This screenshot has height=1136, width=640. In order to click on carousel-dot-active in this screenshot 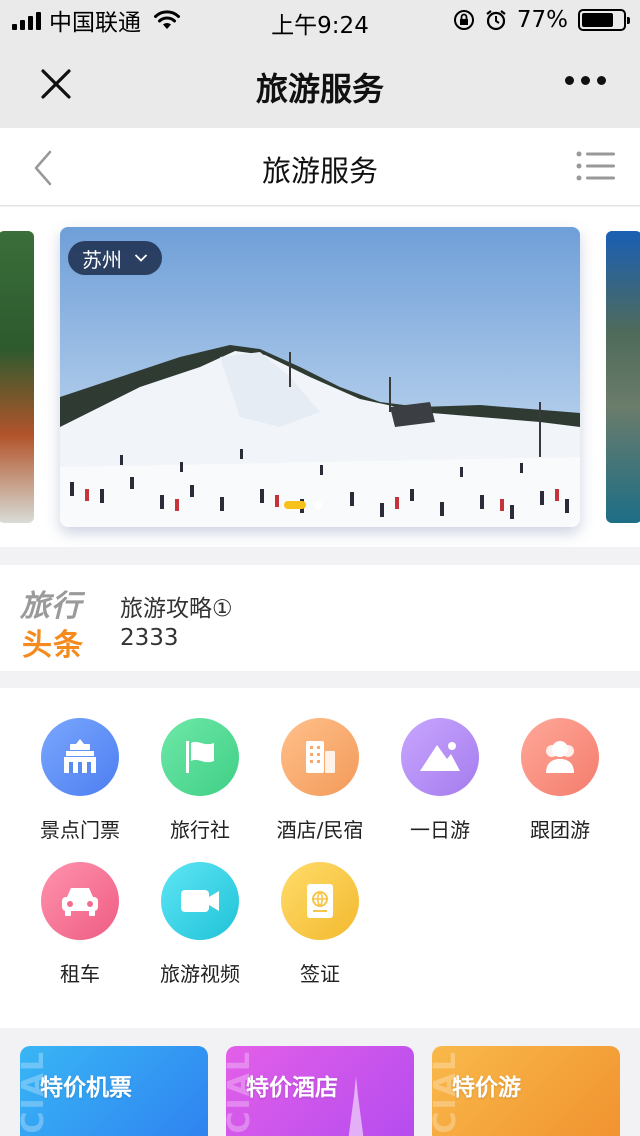, I will do `click(295, 505)`.